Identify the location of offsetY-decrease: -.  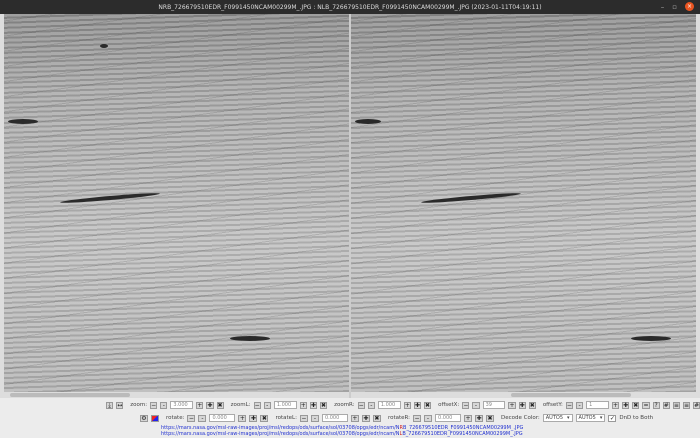
(580, 405).